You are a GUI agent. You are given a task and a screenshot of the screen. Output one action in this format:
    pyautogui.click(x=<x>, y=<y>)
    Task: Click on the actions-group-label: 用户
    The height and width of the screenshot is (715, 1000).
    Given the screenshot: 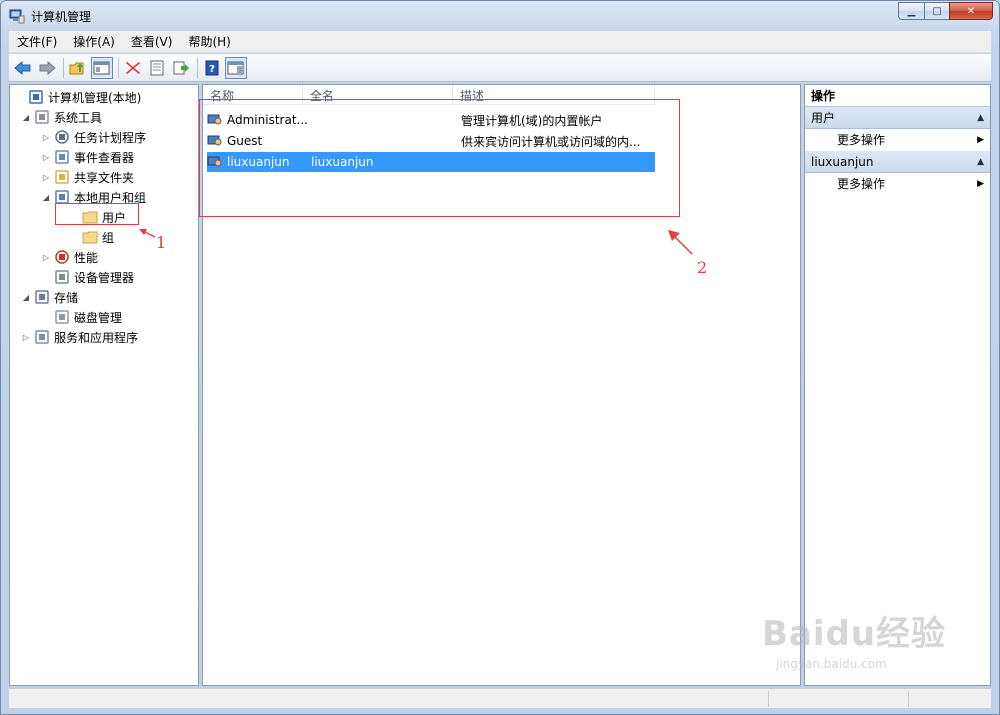 What is the action you would take?
    pyautogui.click(x=823, y=118)
    